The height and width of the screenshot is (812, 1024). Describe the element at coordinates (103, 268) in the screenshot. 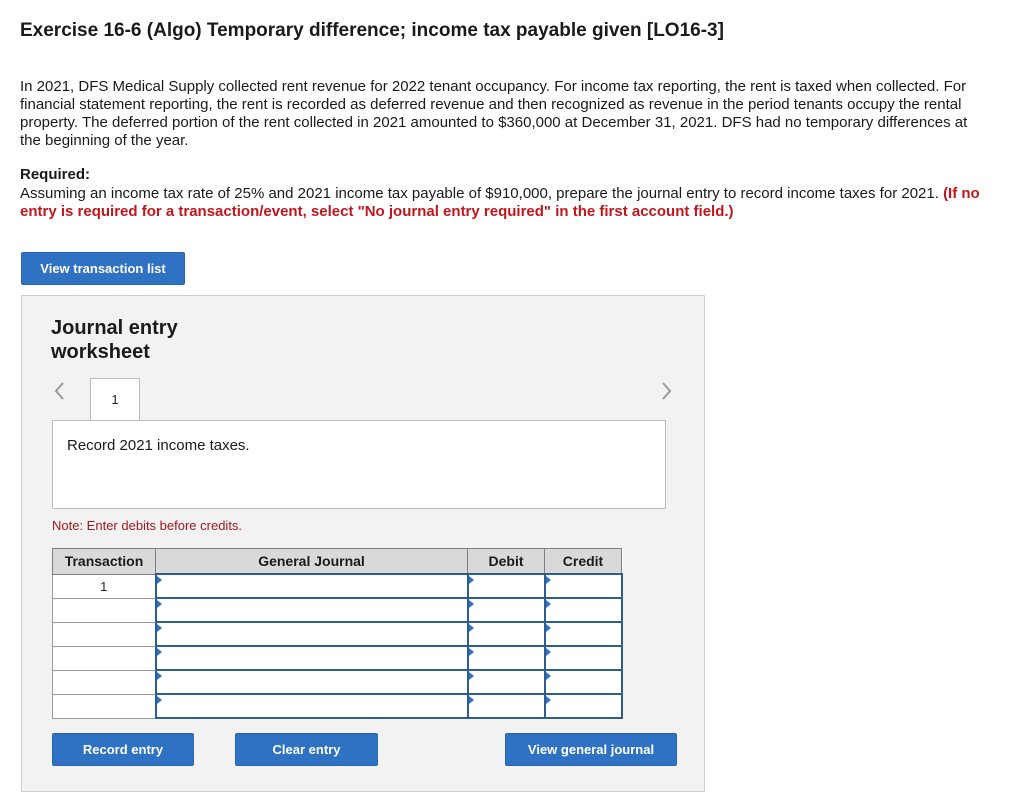

I see `view-transaction-list-button: View transaction list` at that location.